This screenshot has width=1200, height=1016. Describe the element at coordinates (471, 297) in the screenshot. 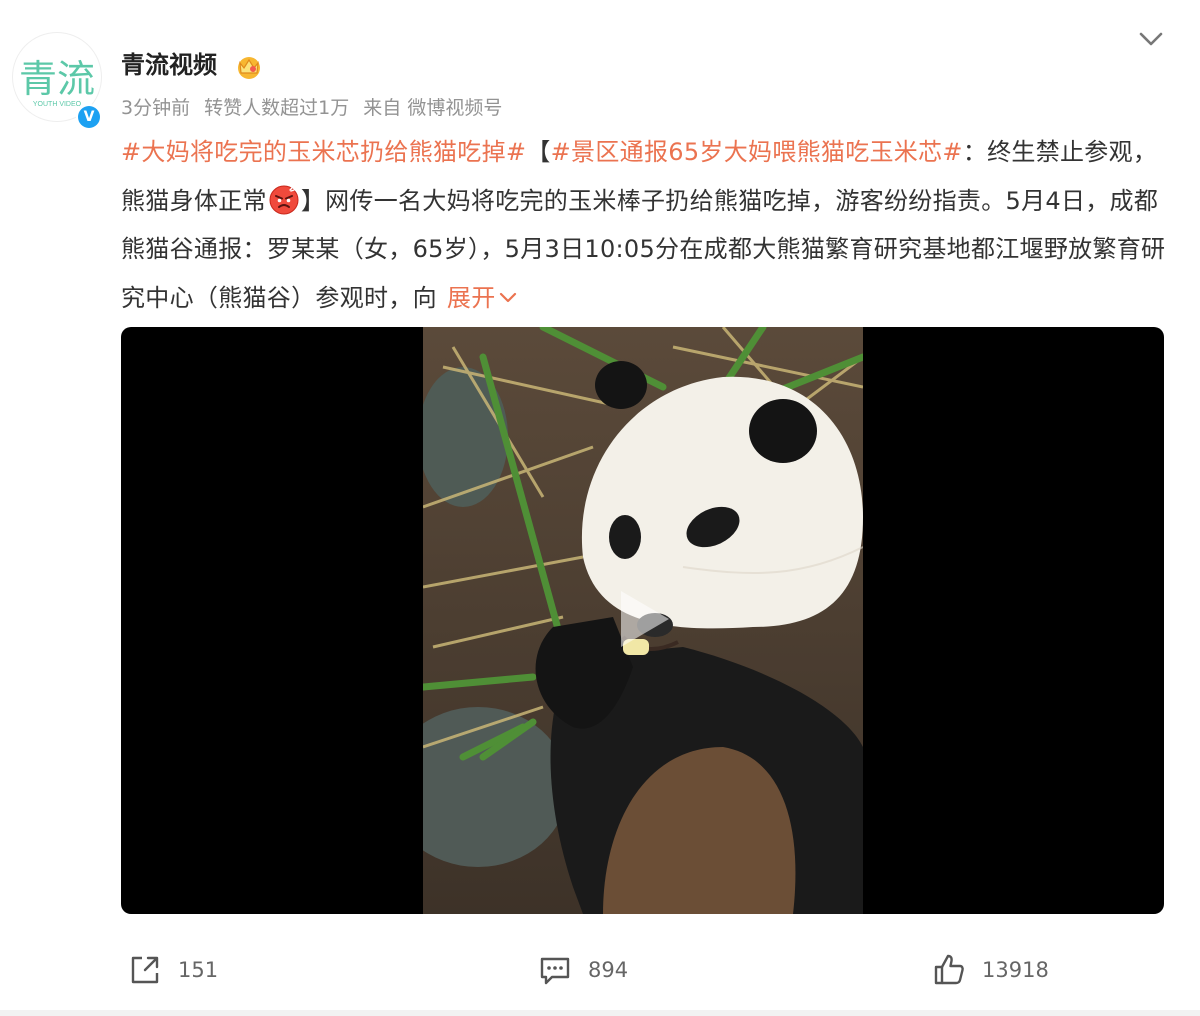

I see `expand-label: 展开` at that location.